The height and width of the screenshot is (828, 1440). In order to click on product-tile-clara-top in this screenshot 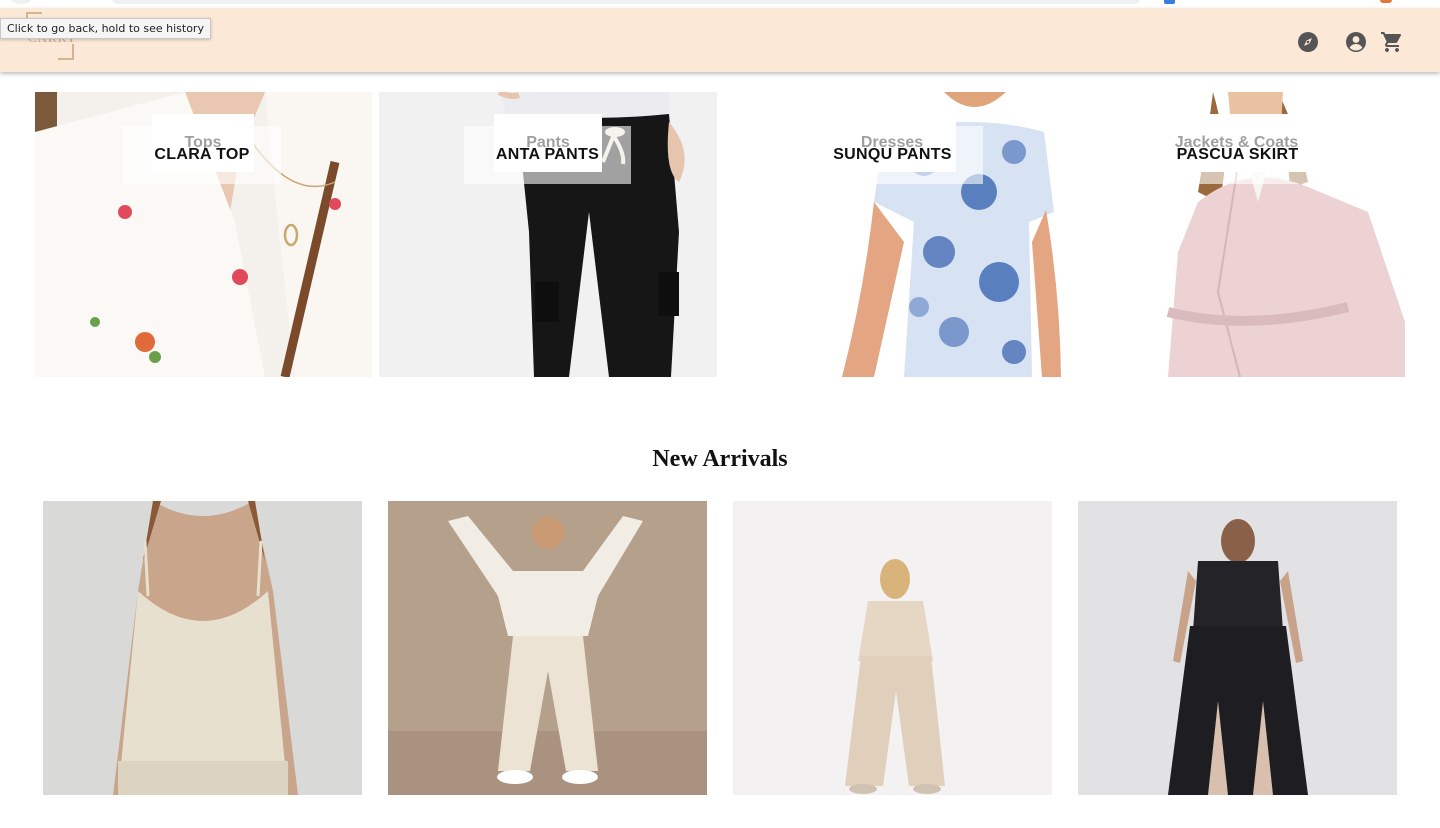, I will do `click(202, 648)`.